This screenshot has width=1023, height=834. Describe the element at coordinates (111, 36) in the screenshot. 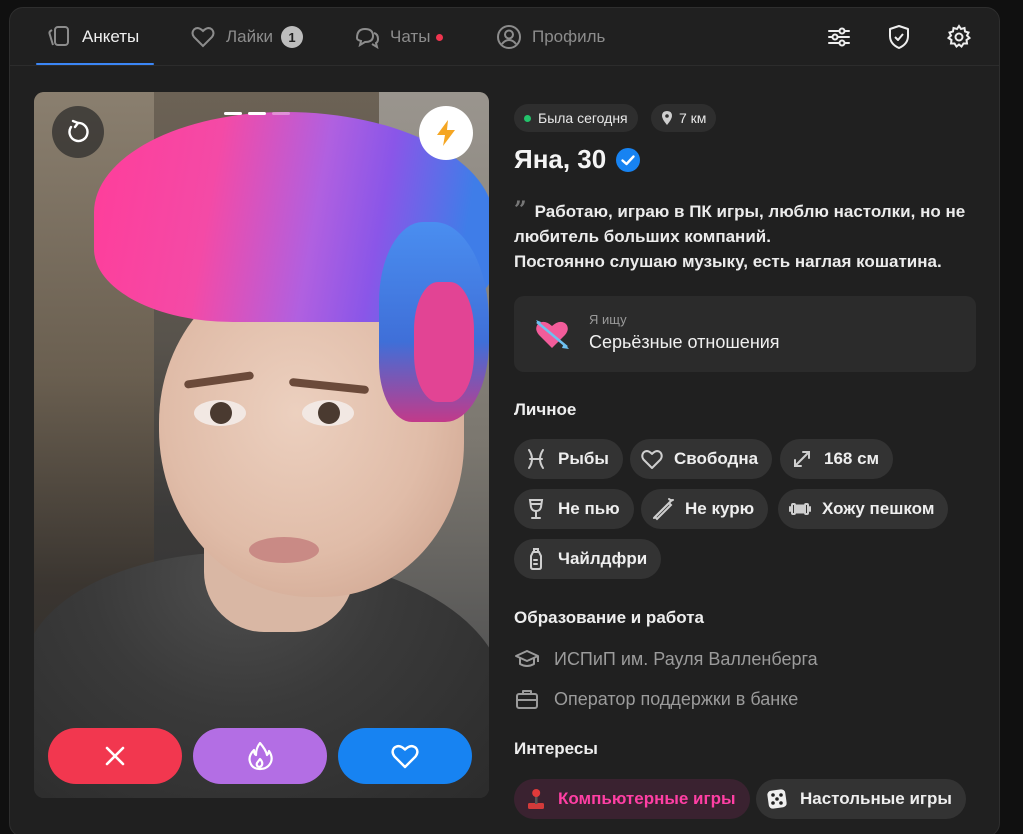

I see `tab-label: Анкеты` at that location.